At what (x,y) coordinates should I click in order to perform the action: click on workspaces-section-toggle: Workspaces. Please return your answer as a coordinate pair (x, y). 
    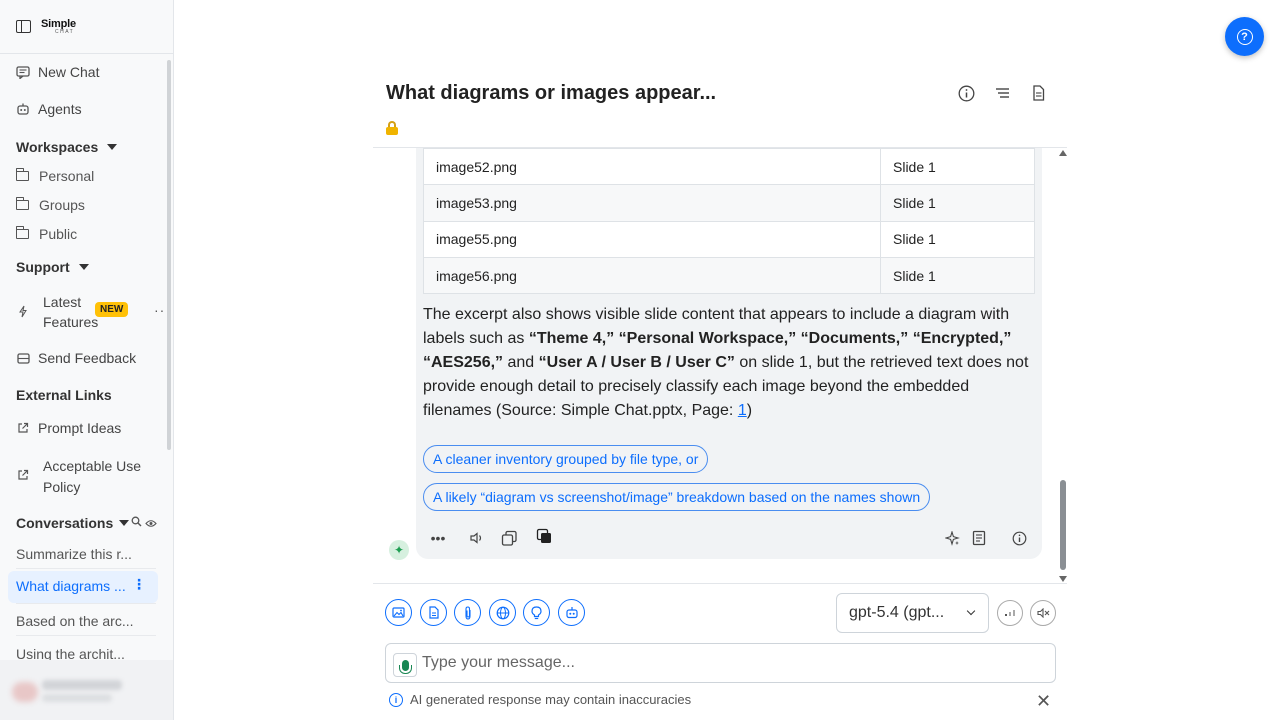
    Looking at the image, I should click on (67, 147).